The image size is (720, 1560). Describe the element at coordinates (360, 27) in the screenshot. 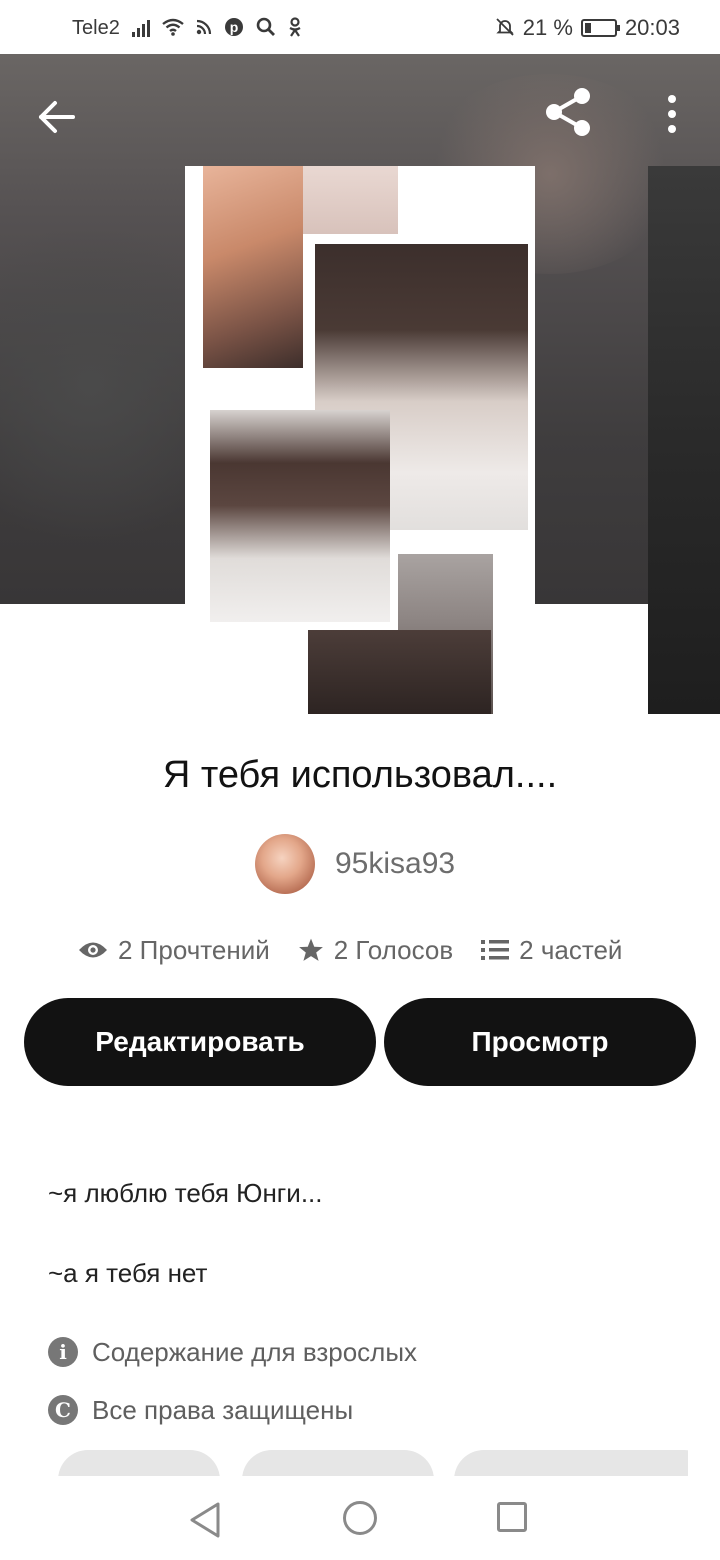

I see `status-bar: Tele2 p 21 % 20:03` at that location.